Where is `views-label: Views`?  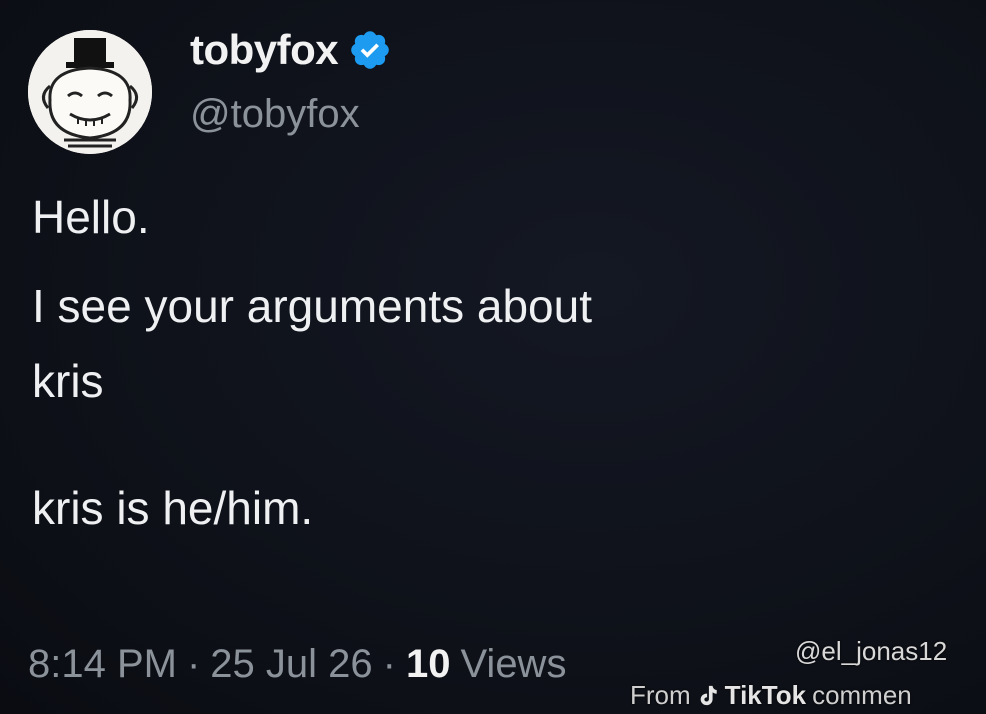 views-label: Views is located at coordinates (513, 664).